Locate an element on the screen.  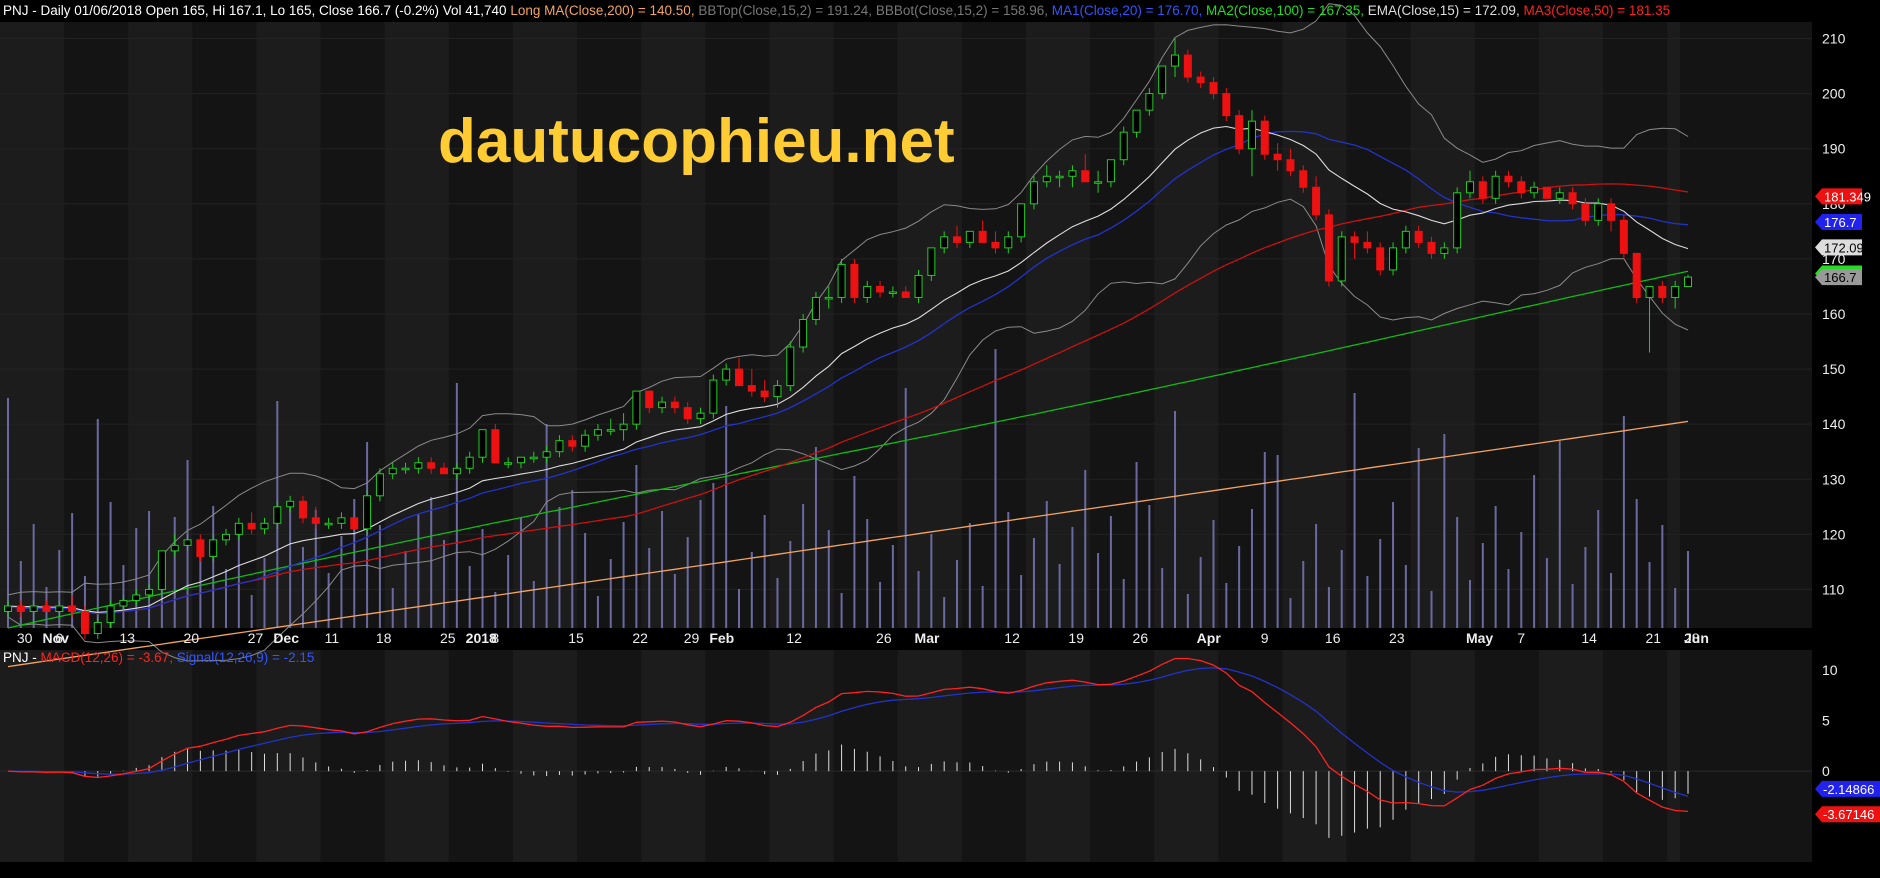
date-label: 7 is located at coordinates (1521, 638).